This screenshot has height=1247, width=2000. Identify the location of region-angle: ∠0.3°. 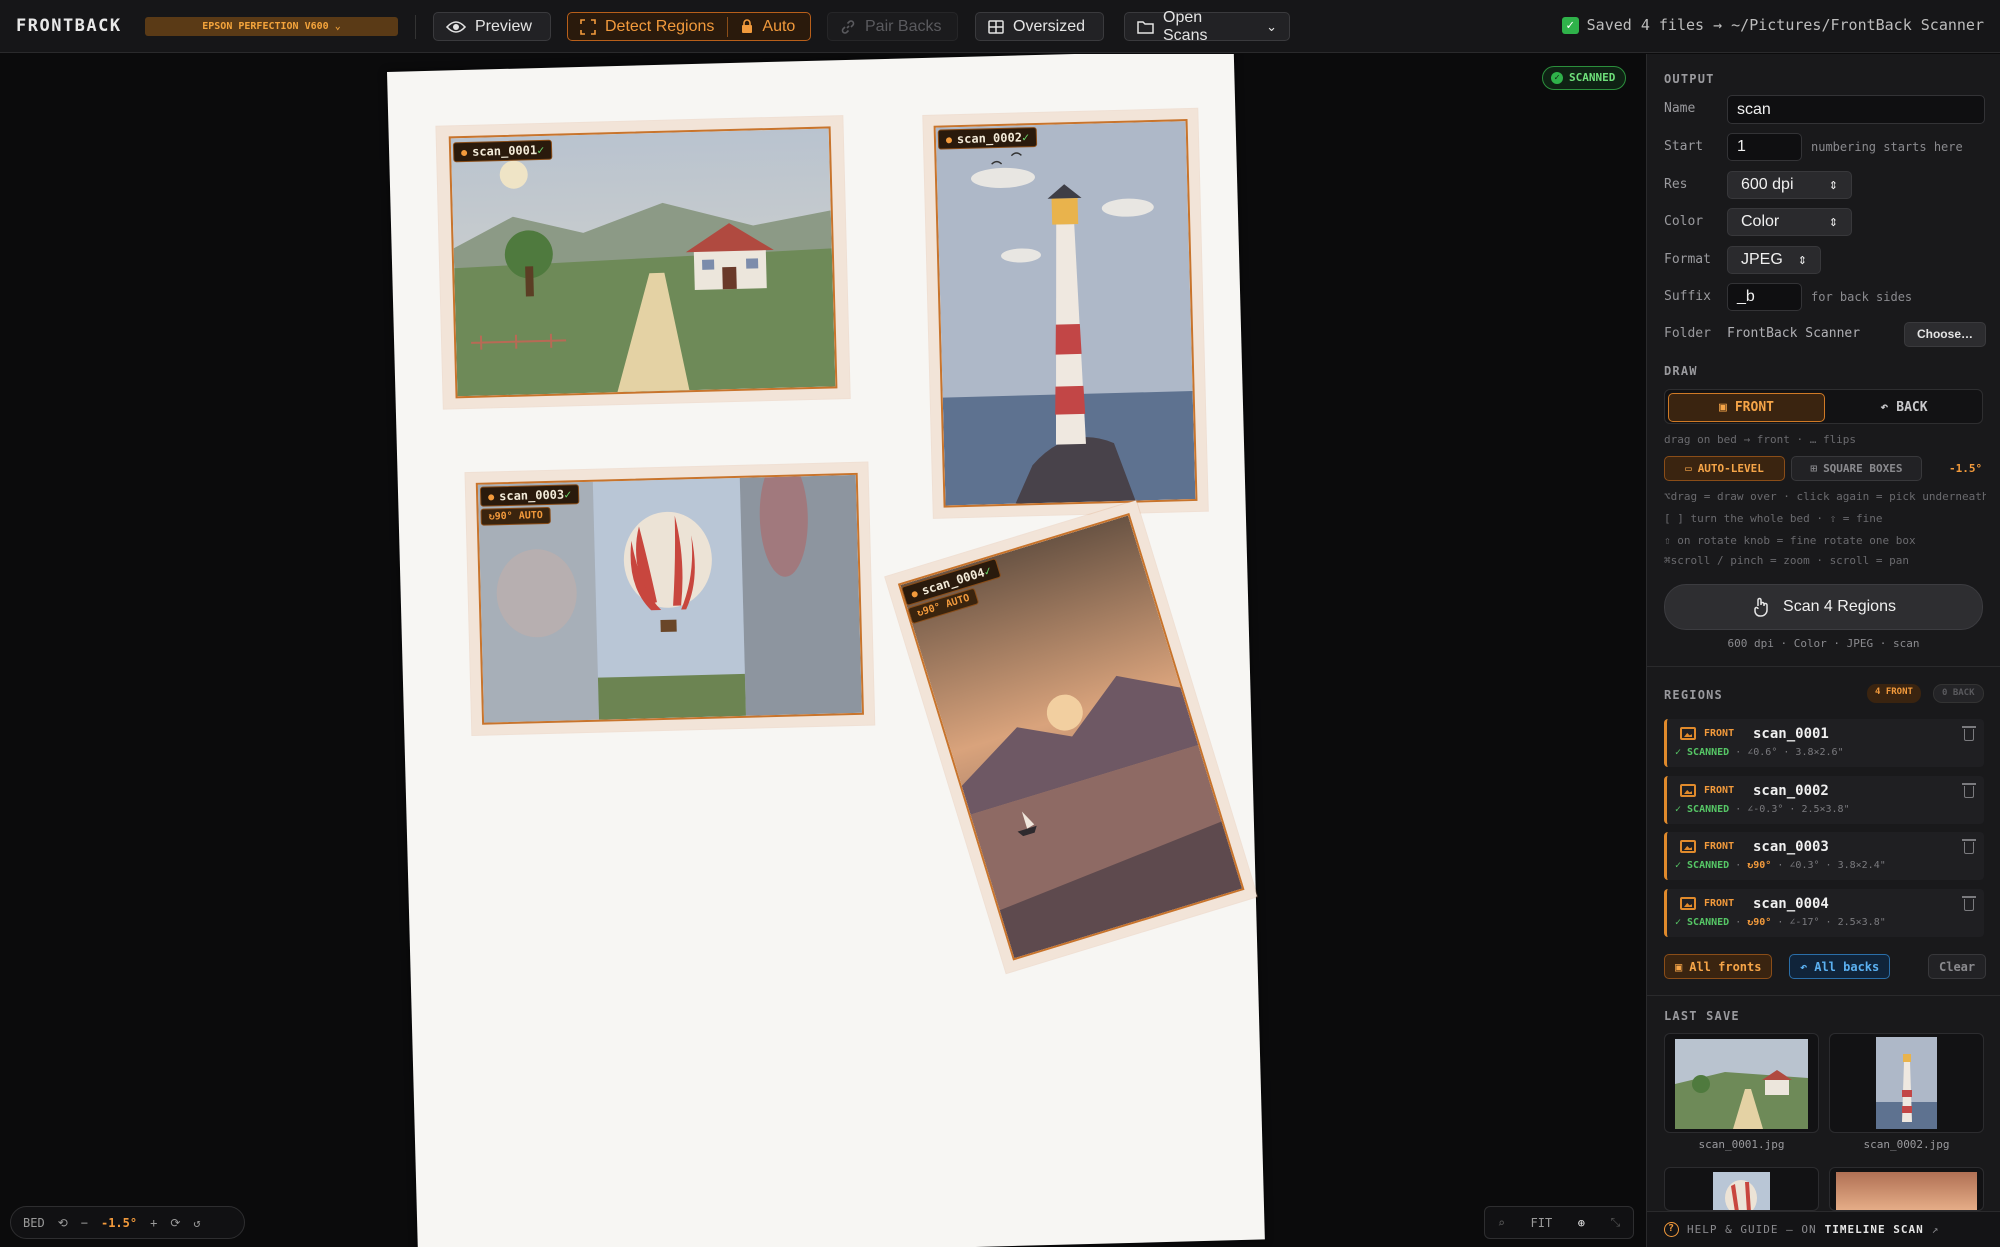
(1804, 865).